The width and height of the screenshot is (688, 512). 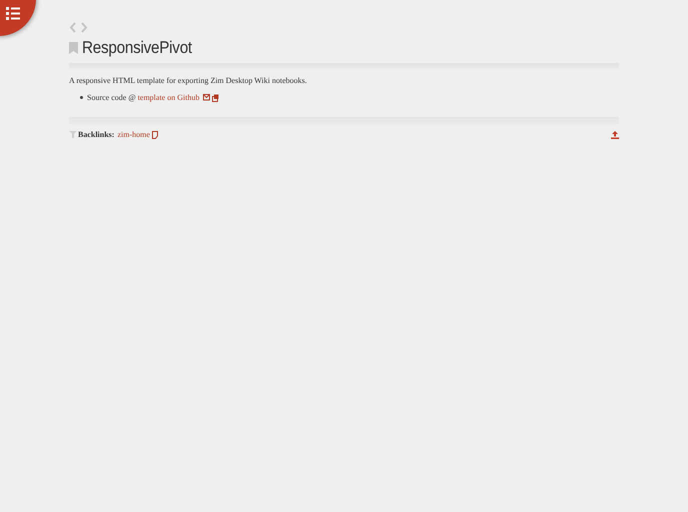 What do you see at coordinates (137, 48) in the screenshot?
I see `page-title: ResponsivePivot` at bounding box center [137, 48].